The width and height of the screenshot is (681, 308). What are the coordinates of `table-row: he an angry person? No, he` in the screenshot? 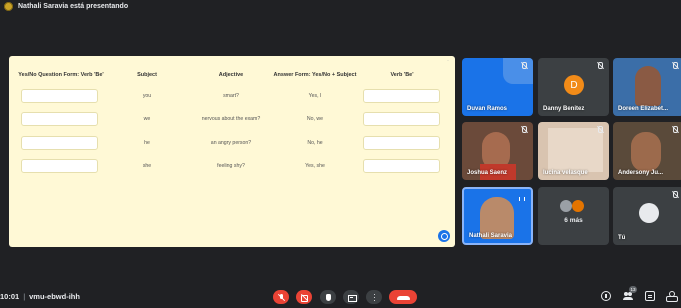 It's located at (232, 144).